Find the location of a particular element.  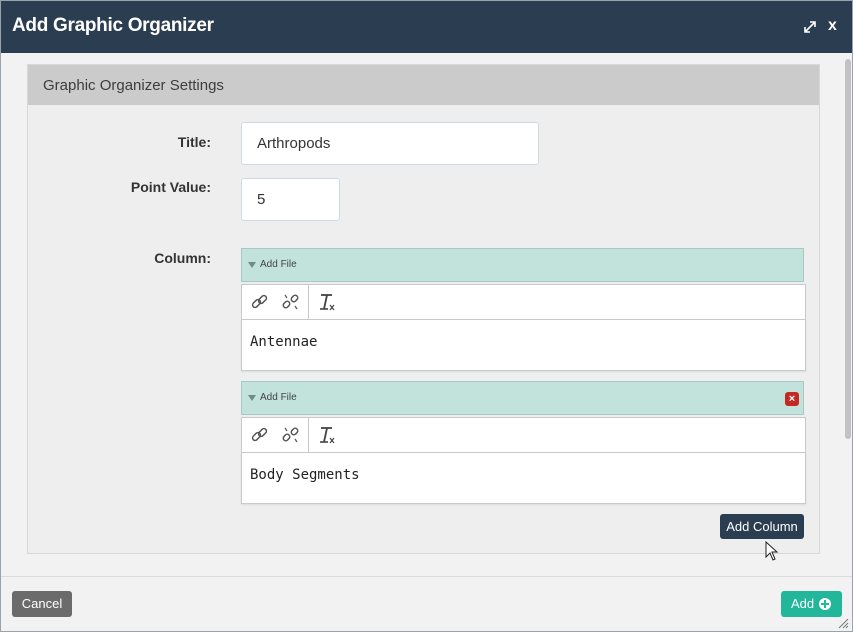

panel-header-title: Graphic Organizer Settings is located at coordinates (133, 85).